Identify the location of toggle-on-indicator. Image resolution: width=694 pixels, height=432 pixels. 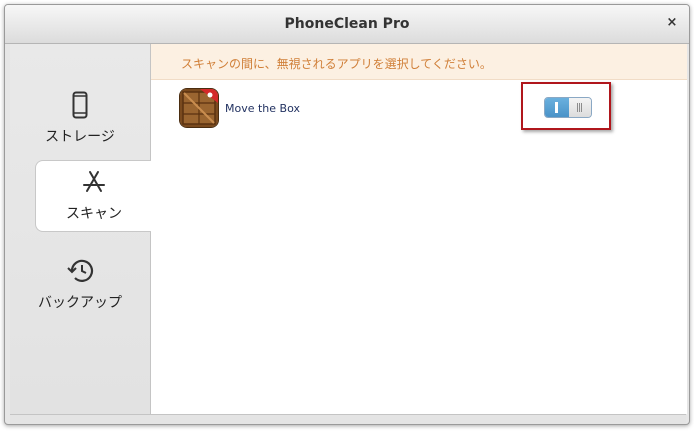
(556, 107).